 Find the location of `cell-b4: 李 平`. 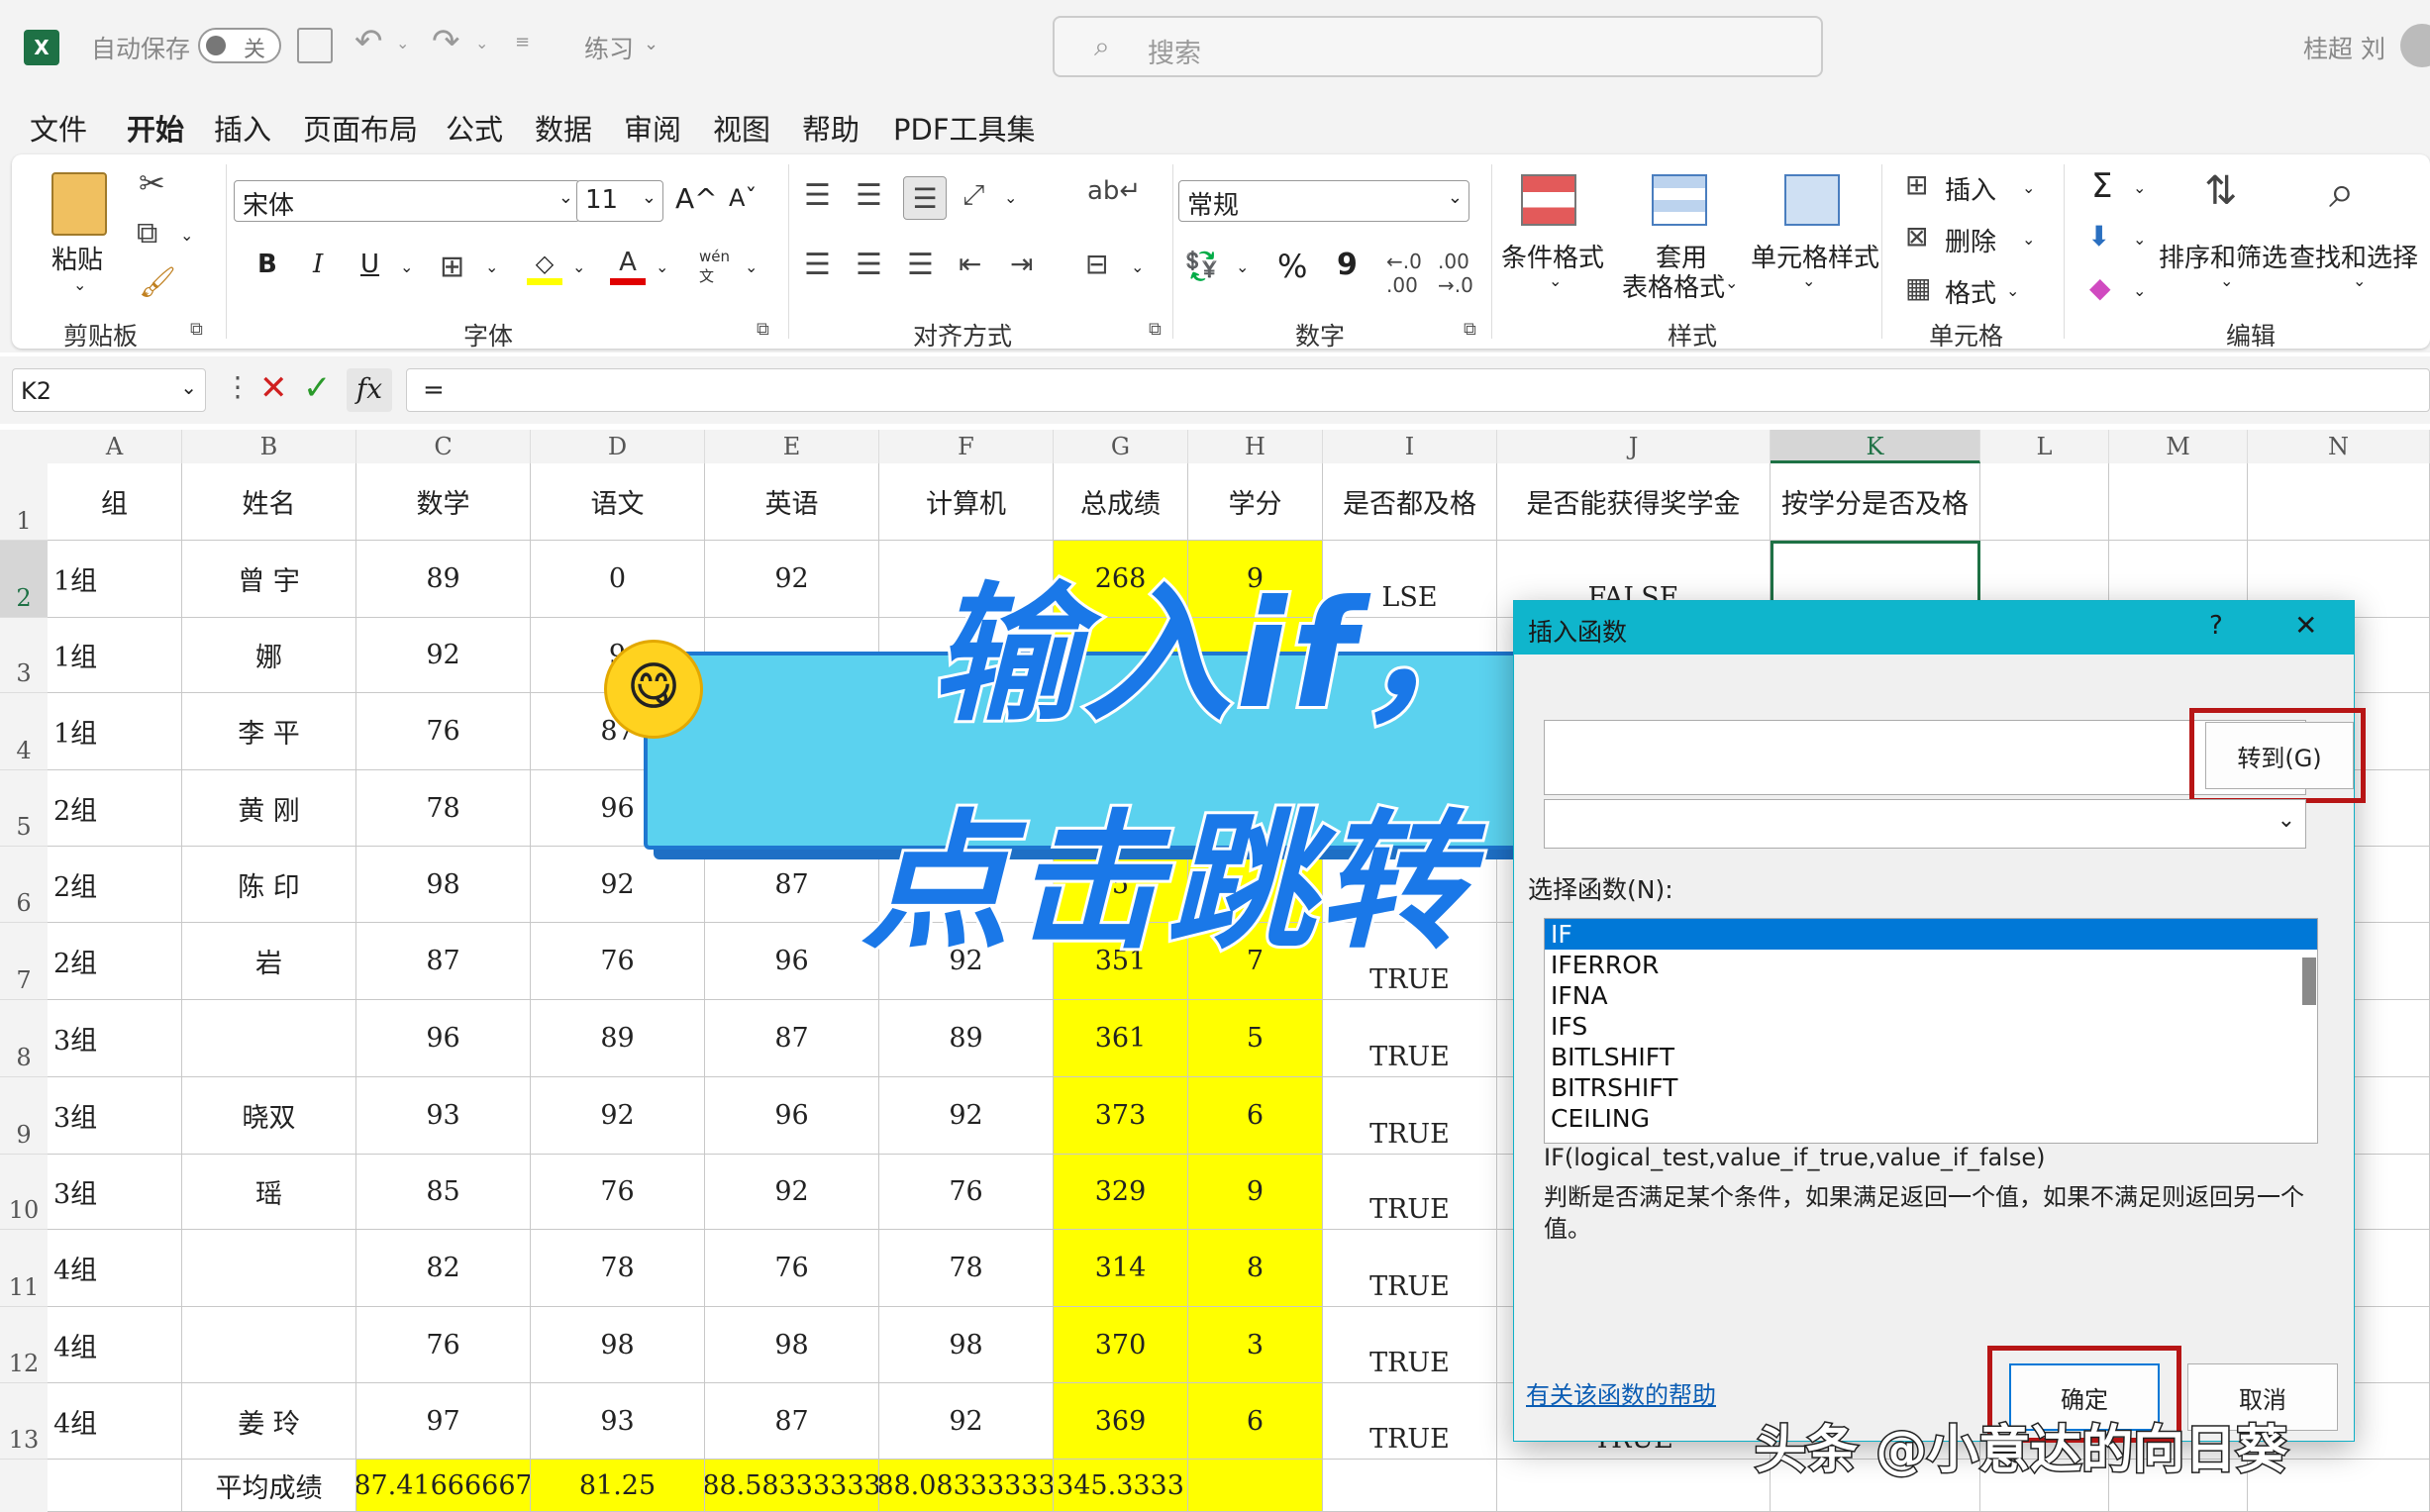

cell-b4: 李 平 is located at coordinates (269, 731).